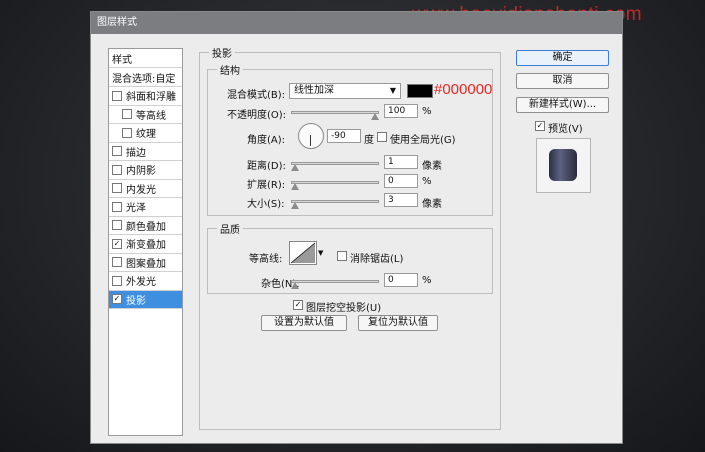 The width and height of the screenshot is (705, 452). Describe the element at coordinates (344, 136) in the screenshot. I see `angle-input: -90` at that location.